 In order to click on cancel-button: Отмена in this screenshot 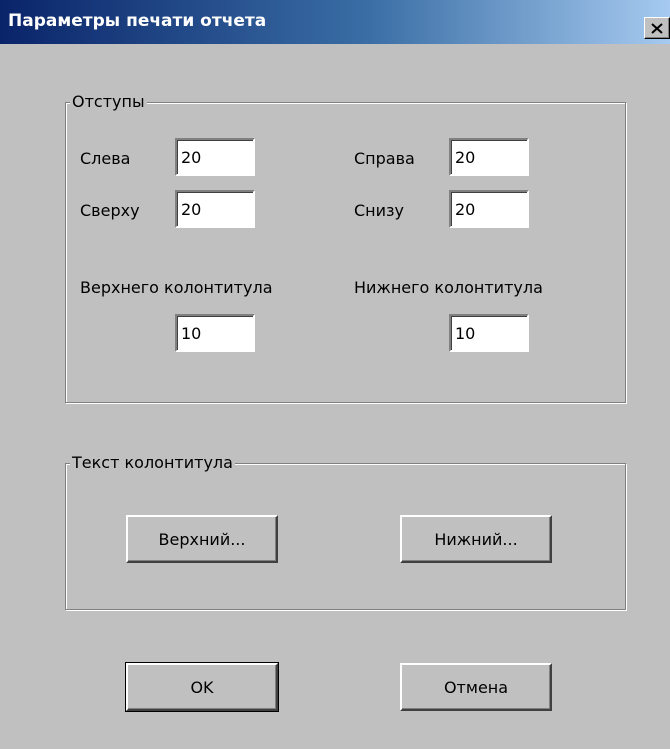, I will do `click(476, 687)`.